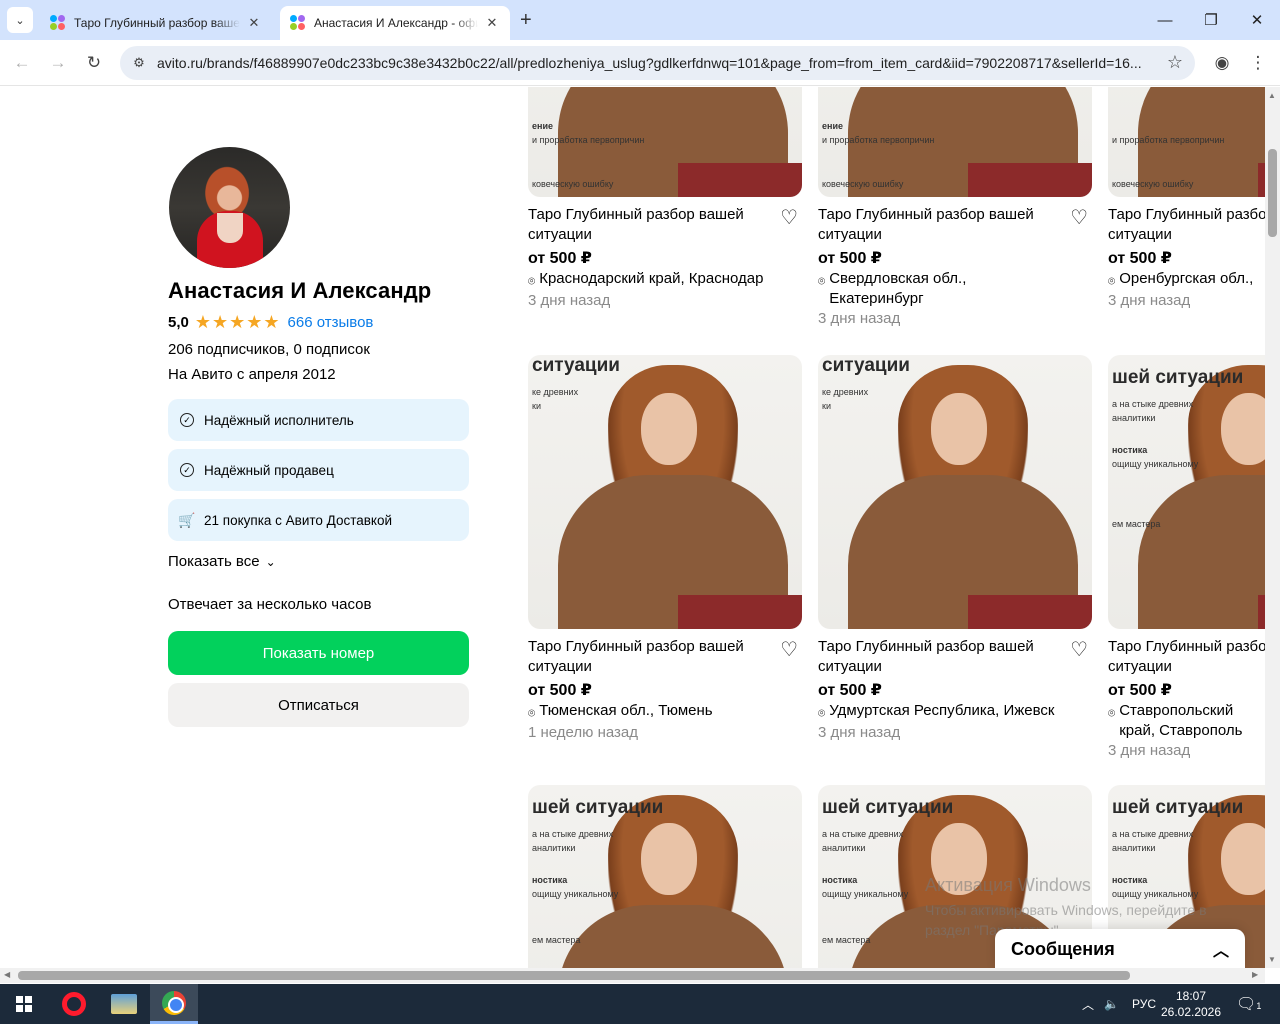  I want to click on badge-reliable-seller: ✓ Надёжный продавец, so click(318, 470).